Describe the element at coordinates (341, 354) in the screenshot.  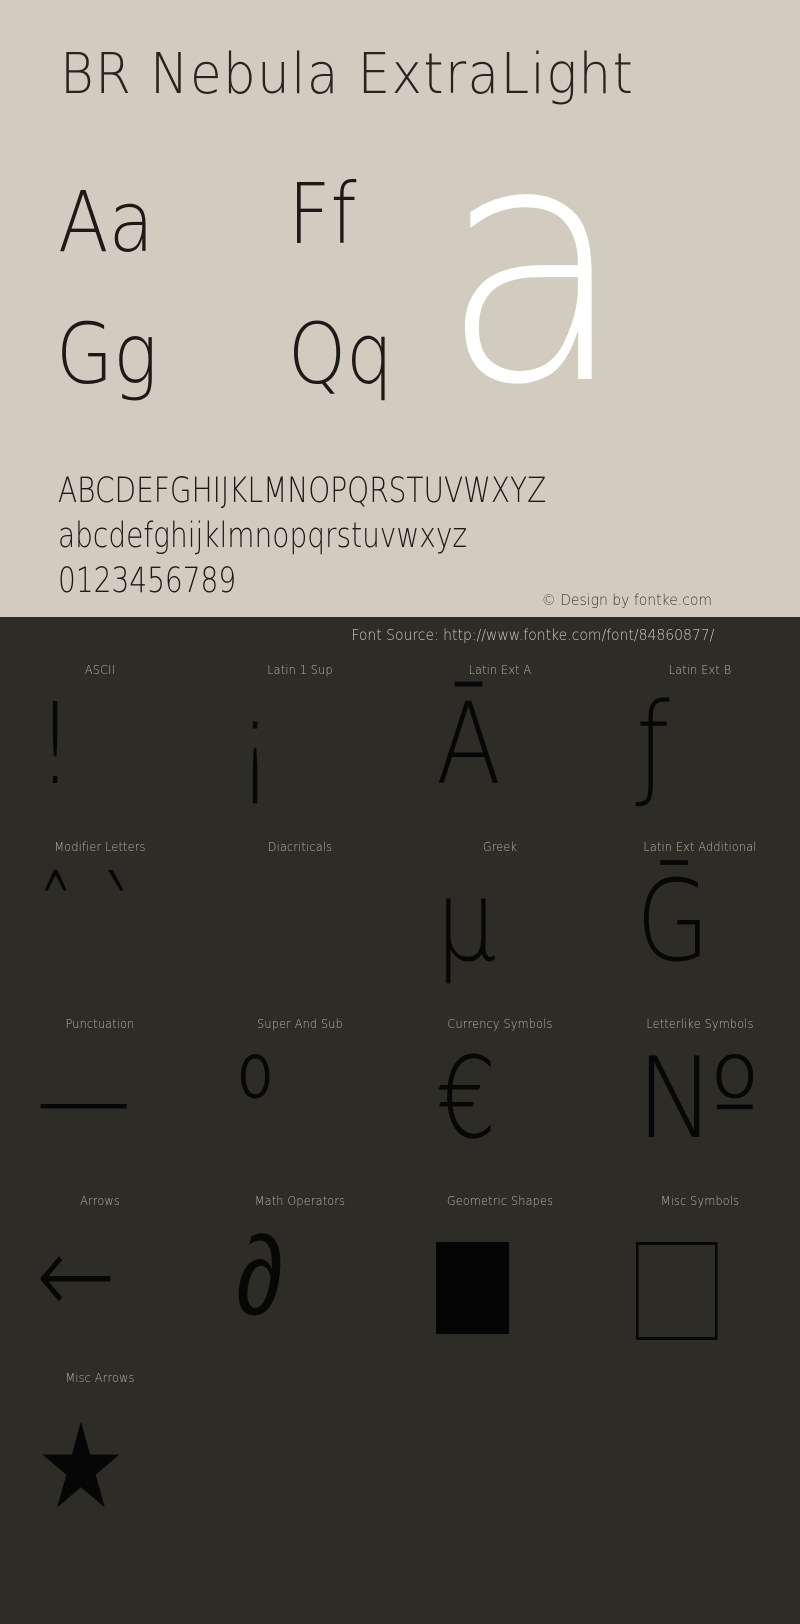
I see `sample-pair-qq: Qq` at that location.